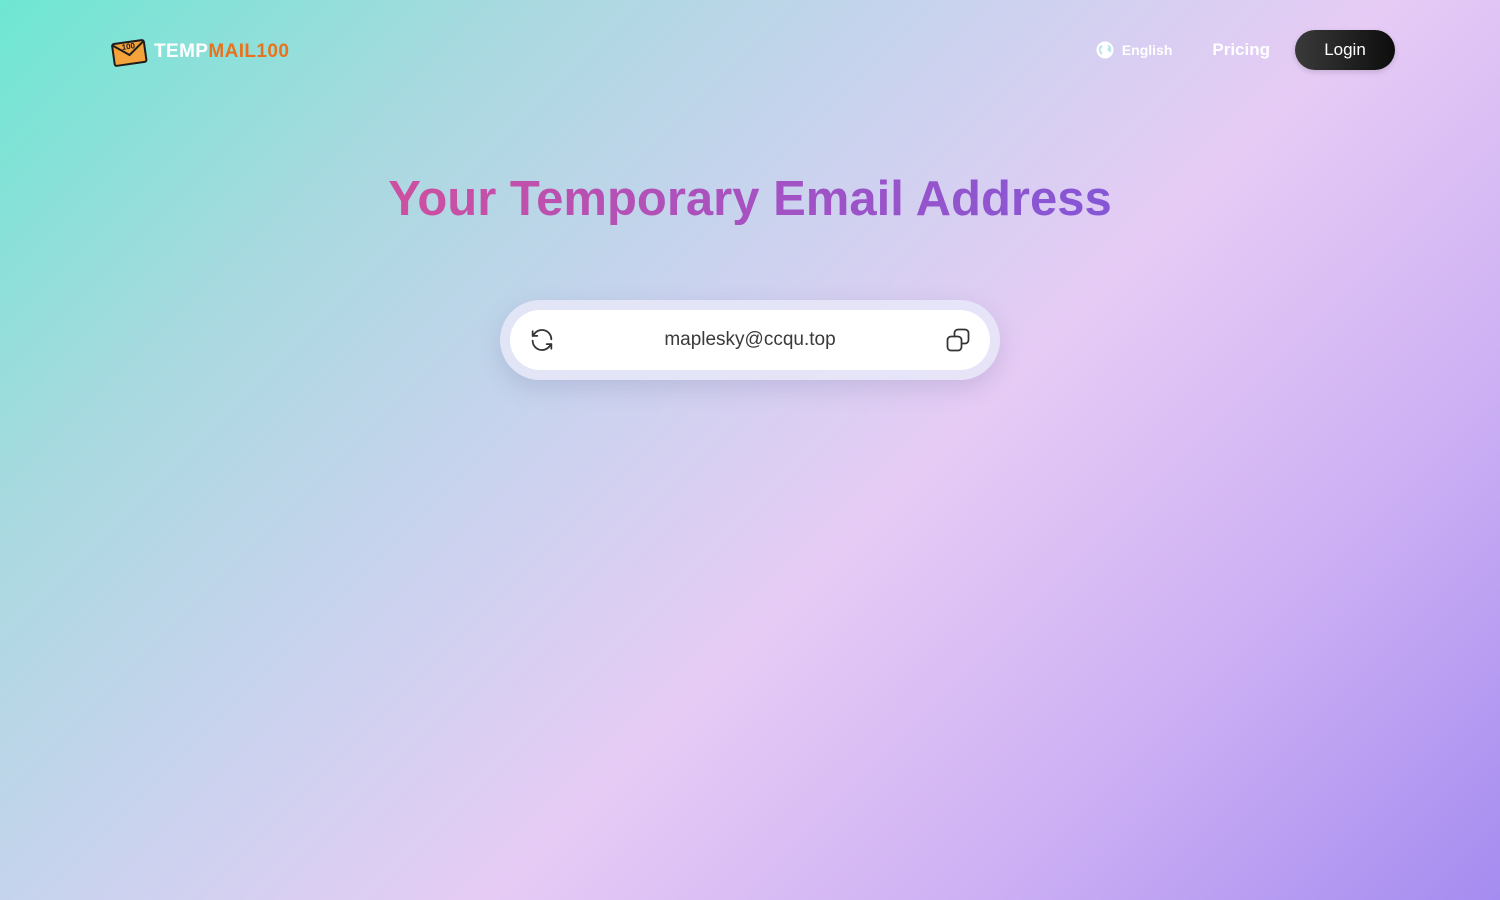 The width and height of the screenshot is (1500, 900). I want to click on logo: 100 TEMPMAIL100, so click(199, 51).